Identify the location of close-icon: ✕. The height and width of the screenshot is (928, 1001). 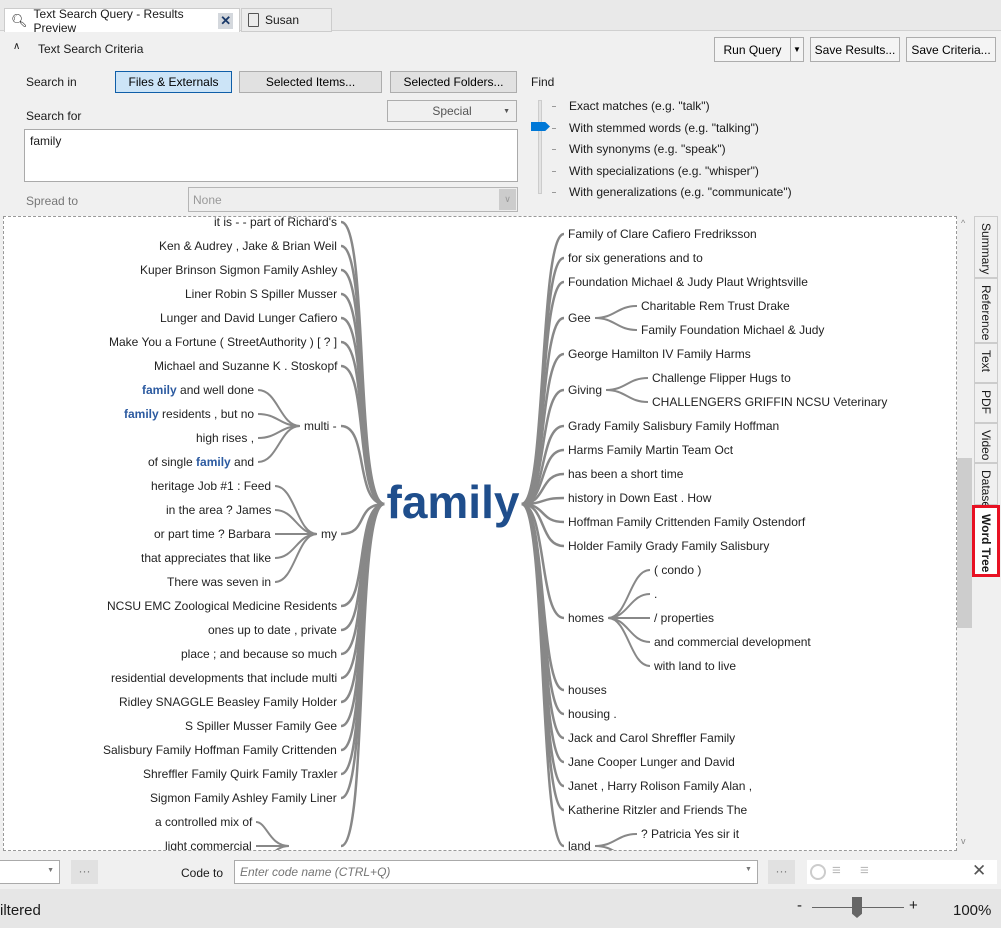
(979, 871).